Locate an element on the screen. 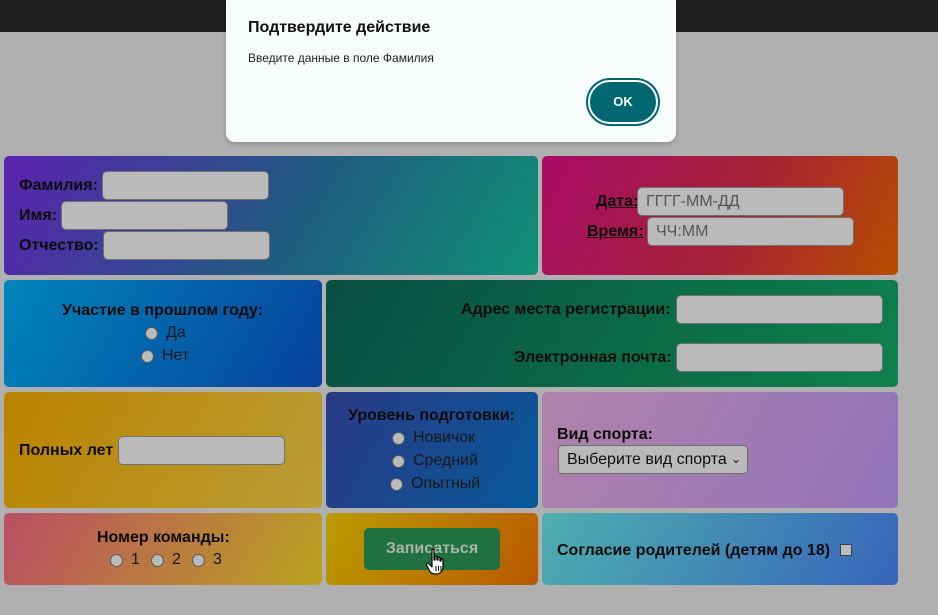 The width and height of the screenshot is (938, 615). hand-pointer-icon is located at coordinates (434, 561).